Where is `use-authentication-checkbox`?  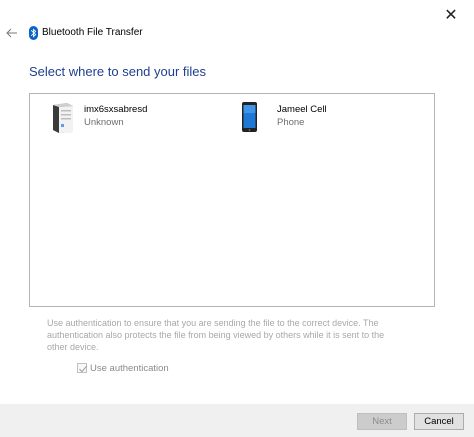 use-authentication-checkbox is located at coordinates (82, 368).